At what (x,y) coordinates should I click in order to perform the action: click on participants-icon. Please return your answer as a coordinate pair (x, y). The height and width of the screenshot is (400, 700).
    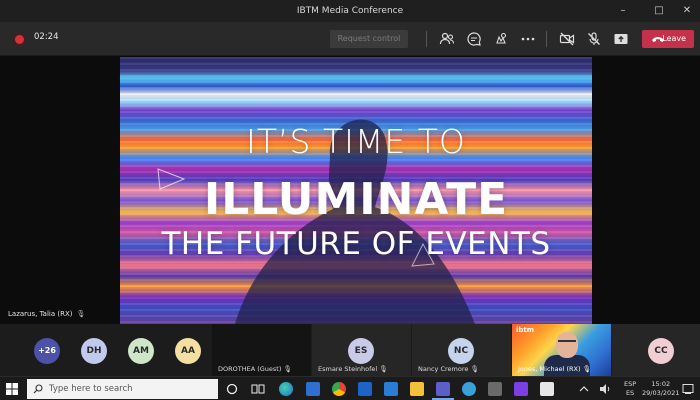
    Looking at the image, I should click on (447, 39).